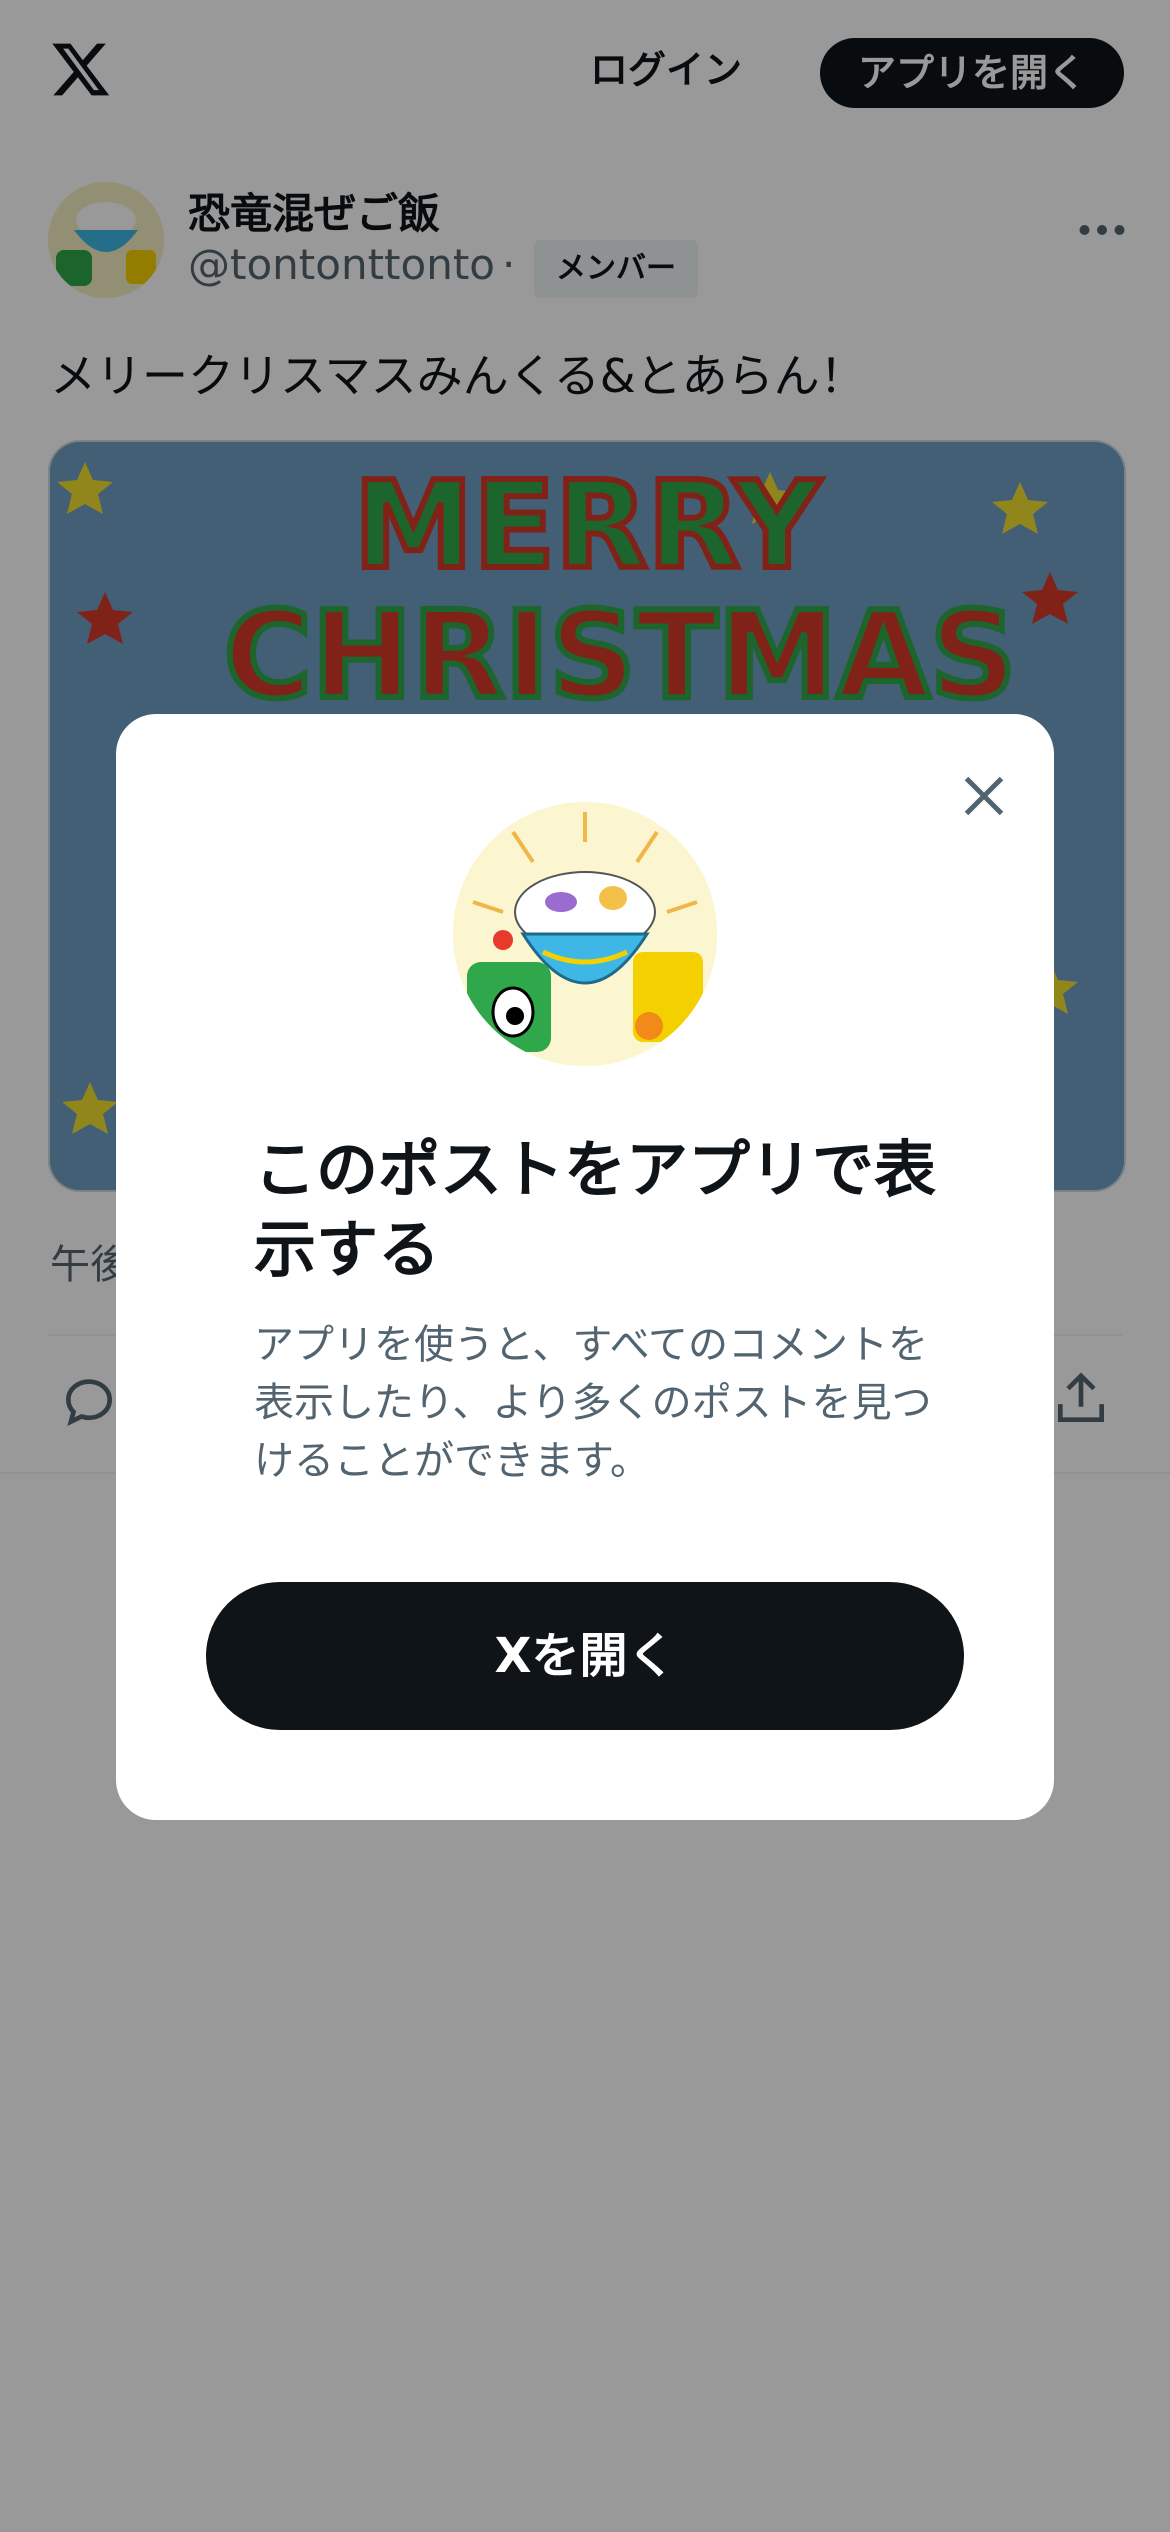 The height and width of the screenshot is (2532, 1170). I want to click on open-x-button: Xを開く, so click(585, 1656).